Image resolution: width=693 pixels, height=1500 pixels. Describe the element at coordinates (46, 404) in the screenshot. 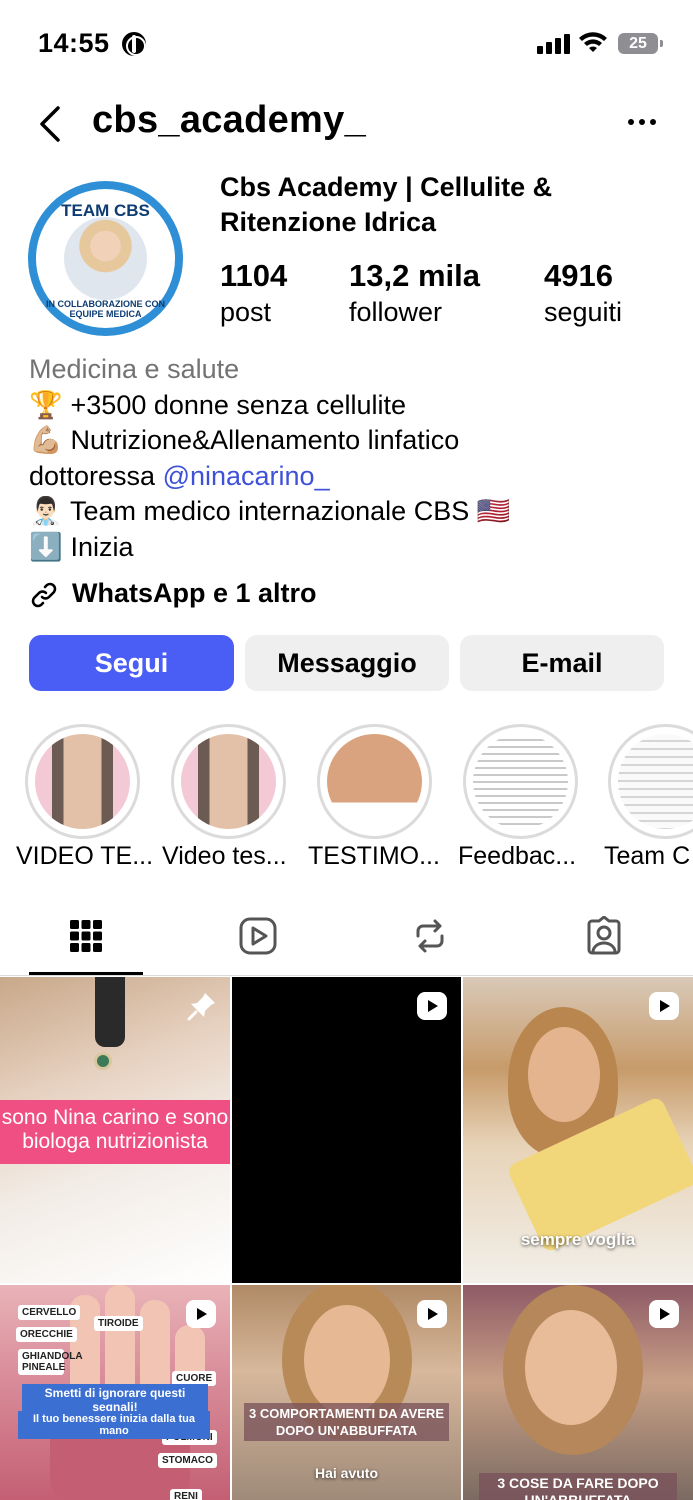

I see `trophy-icon: 🏆` at that location.